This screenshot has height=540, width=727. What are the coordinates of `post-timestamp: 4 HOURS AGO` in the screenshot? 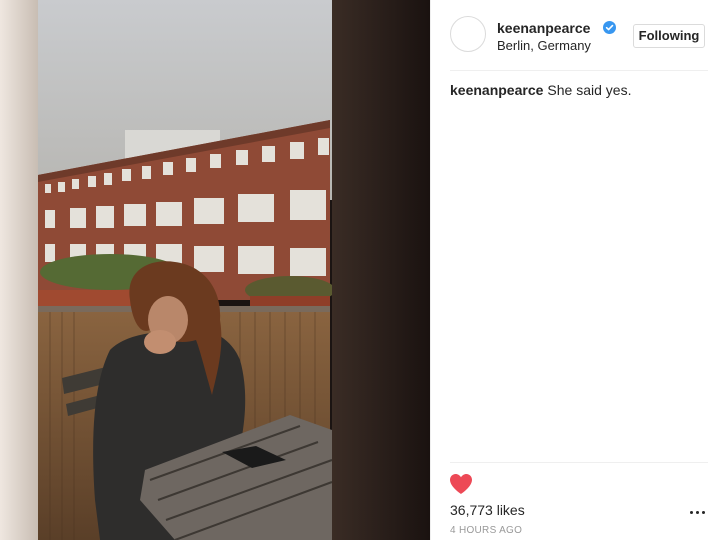 It's located at (486, 530).